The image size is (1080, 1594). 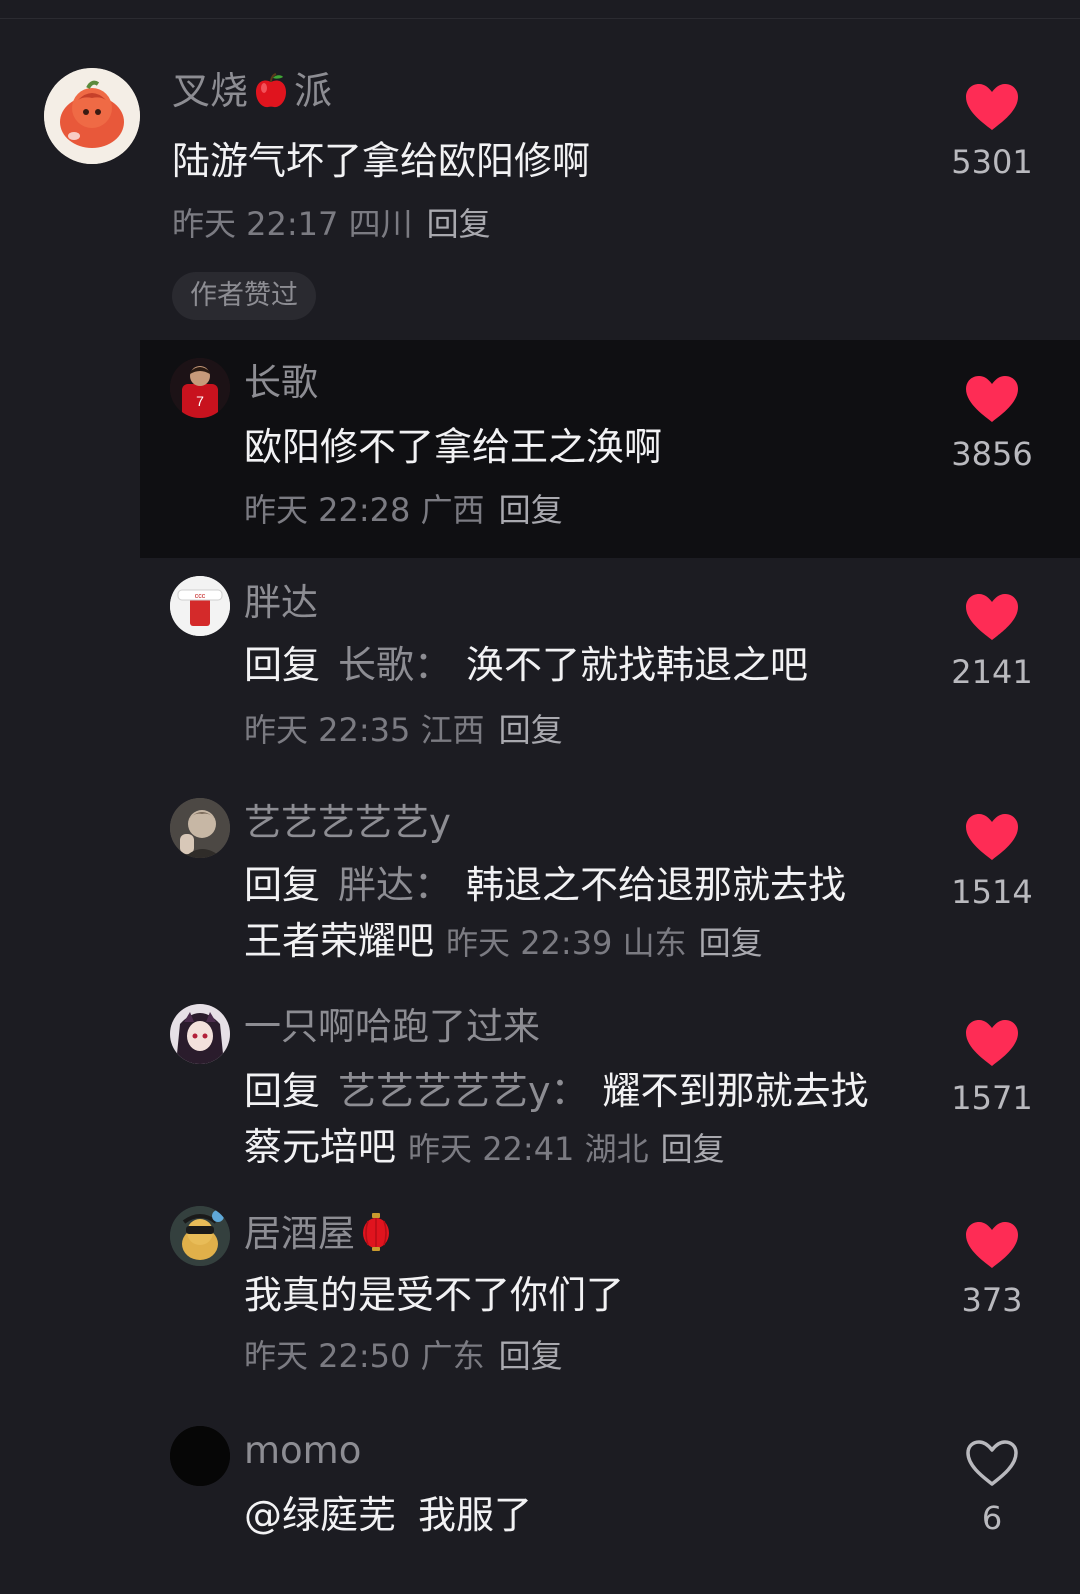 What do you see at coordinates (364, 1356) in the screenshot?
I see `timestamp-location: 昨天 22:50 广东` at bounding box center [364, 1356].